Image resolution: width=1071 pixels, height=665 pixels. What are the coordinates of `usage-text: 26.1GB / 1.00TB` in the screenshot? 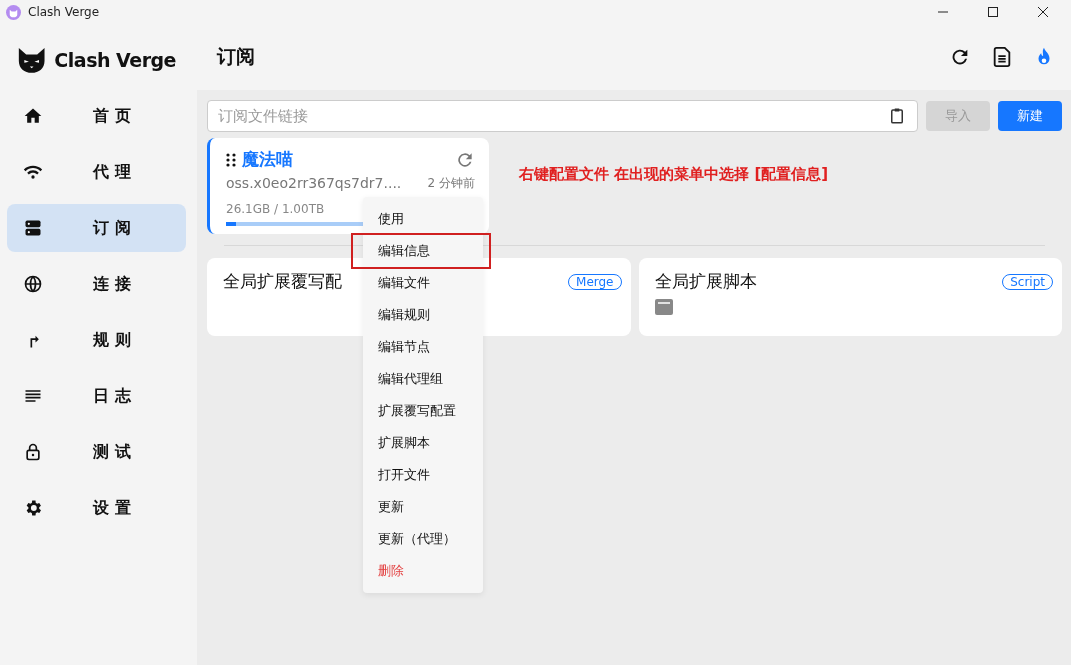 It's located at (276, 209).